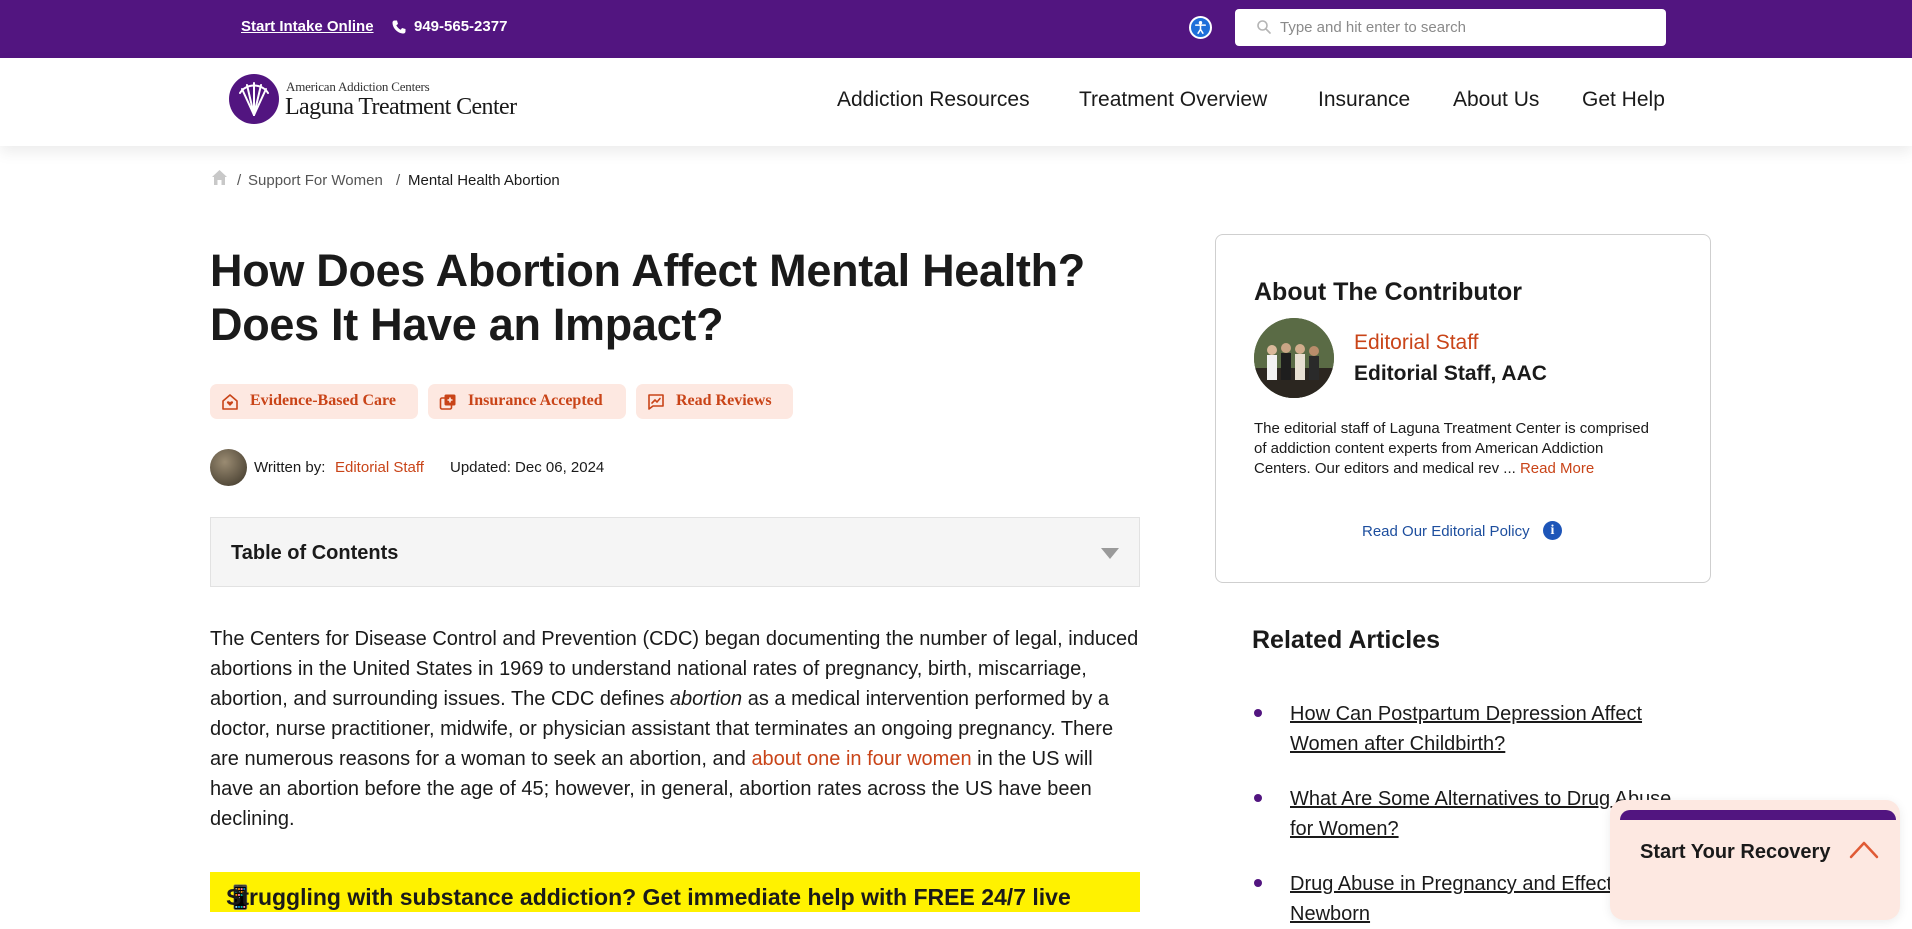 This screenshot has width=1912, height=929. I want to click on badge-label: Insurance Accepted, so click(535, 400).